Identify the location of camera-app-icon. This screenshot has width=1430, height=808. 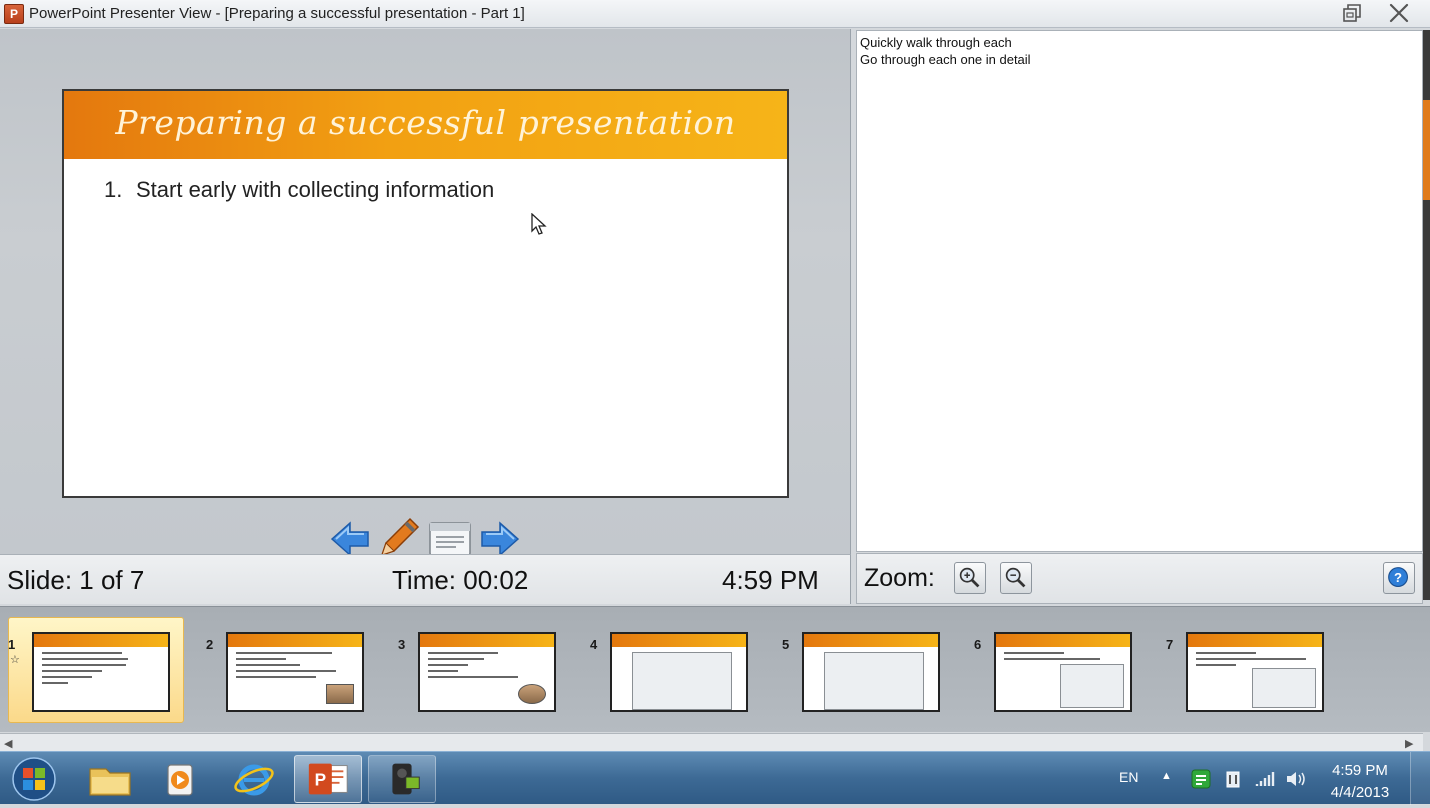
(406, 779).